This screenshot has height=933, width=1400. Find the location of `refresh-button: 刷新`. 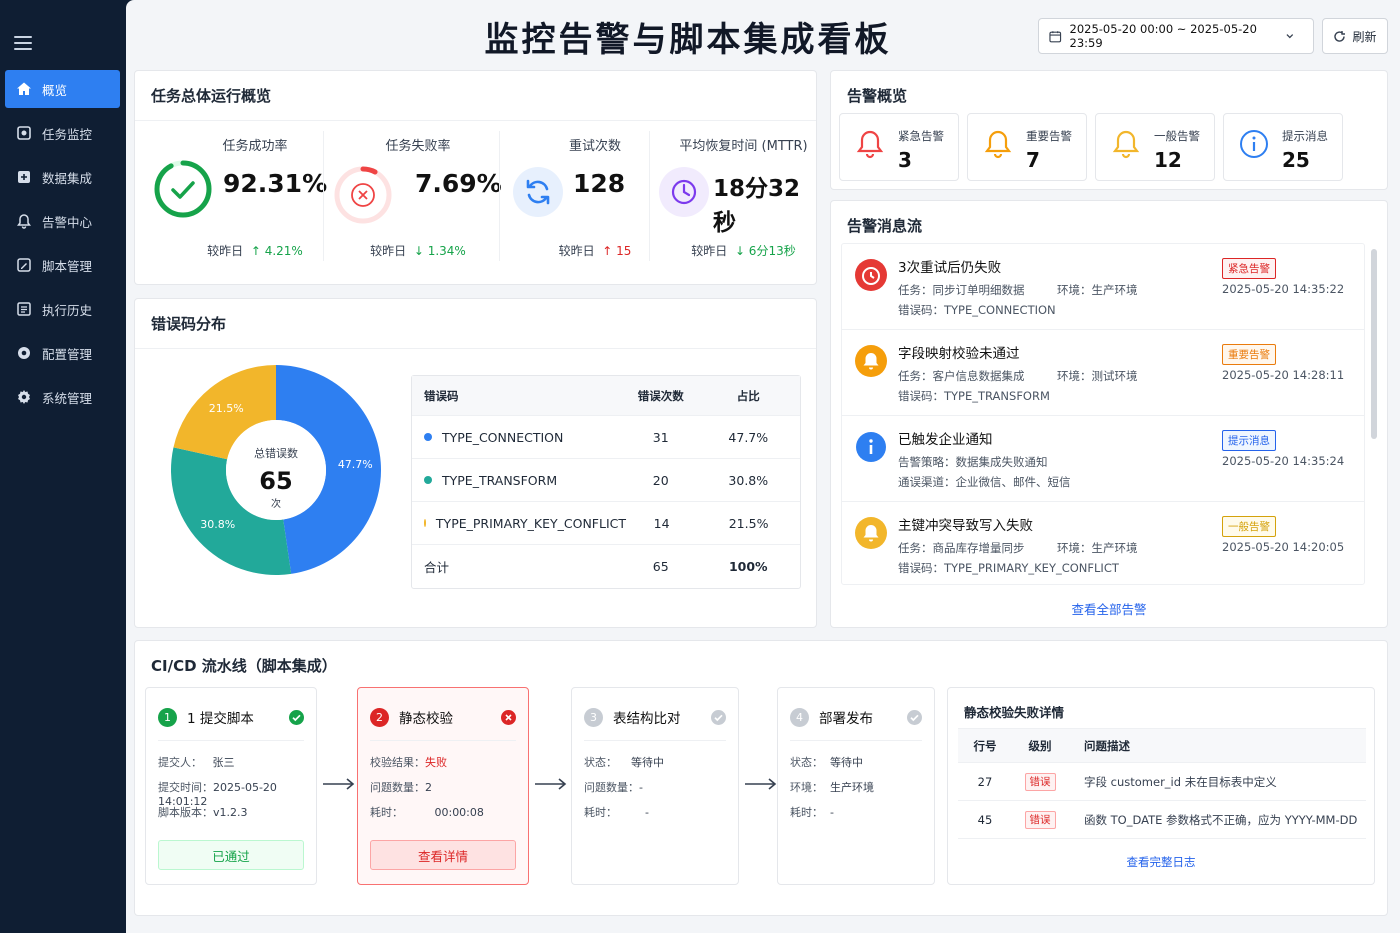

refresh-button: 刷新 is located at coordinates (1355, 36).